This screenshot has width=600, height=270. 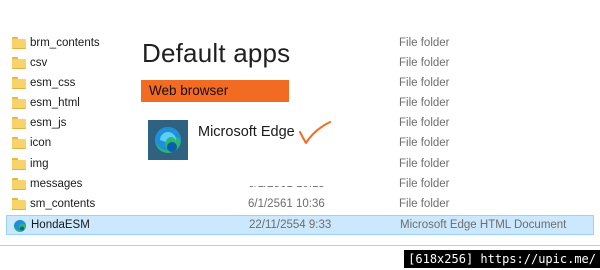 I want to click on microsoft-edge-icon, so click(x=168, y=140).